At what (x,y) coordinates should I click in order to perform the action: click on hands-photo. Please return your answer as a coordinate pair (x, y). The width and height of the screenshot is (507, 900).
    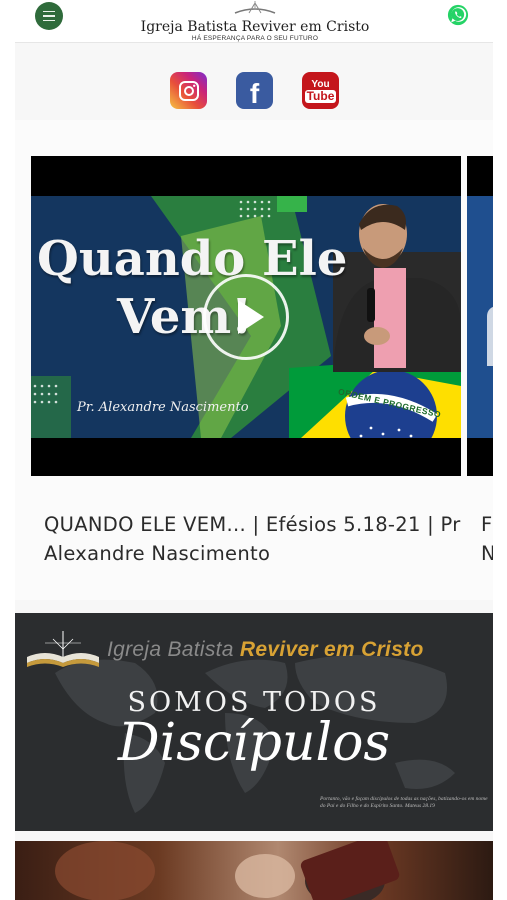
    Looking at the image, I should click on (227, 870).